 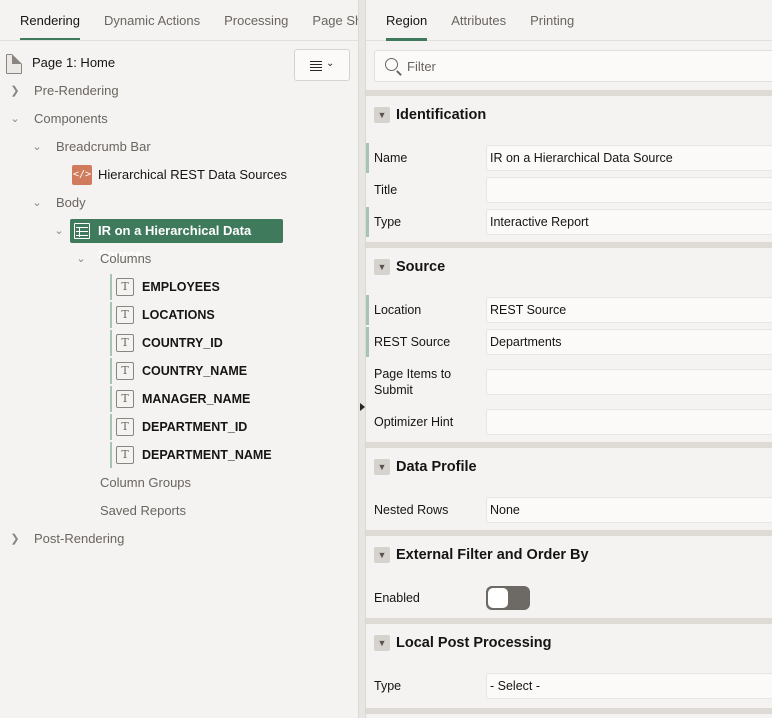 I want to click on nested-rows-select: None, so click(x=629, y=510).